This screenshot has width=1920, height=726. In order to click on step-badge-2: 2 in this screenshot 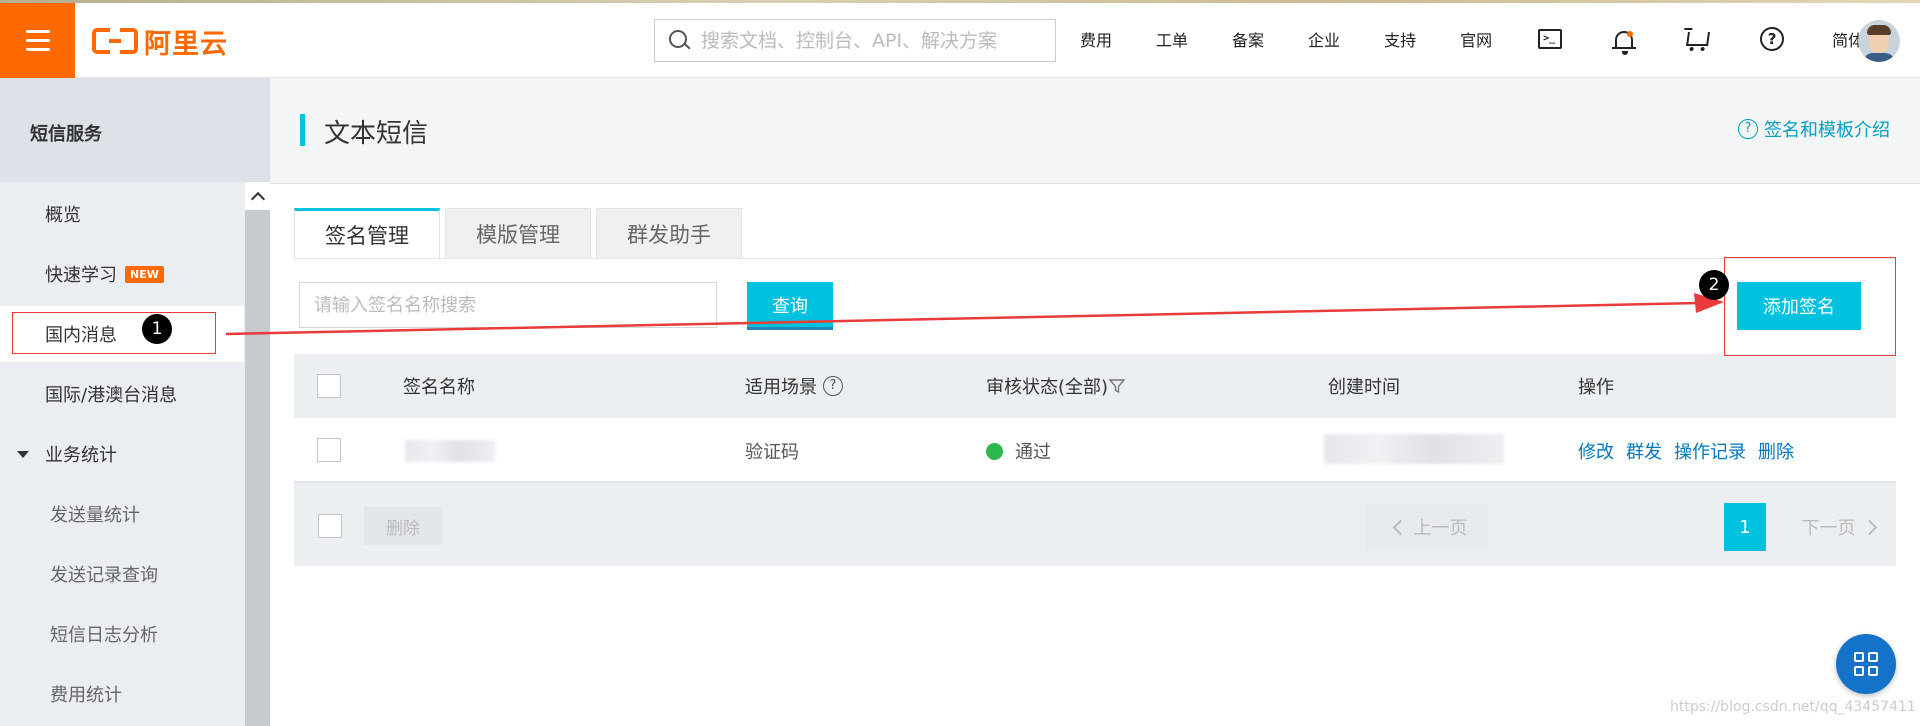, I will do `click(1714, 285)`.